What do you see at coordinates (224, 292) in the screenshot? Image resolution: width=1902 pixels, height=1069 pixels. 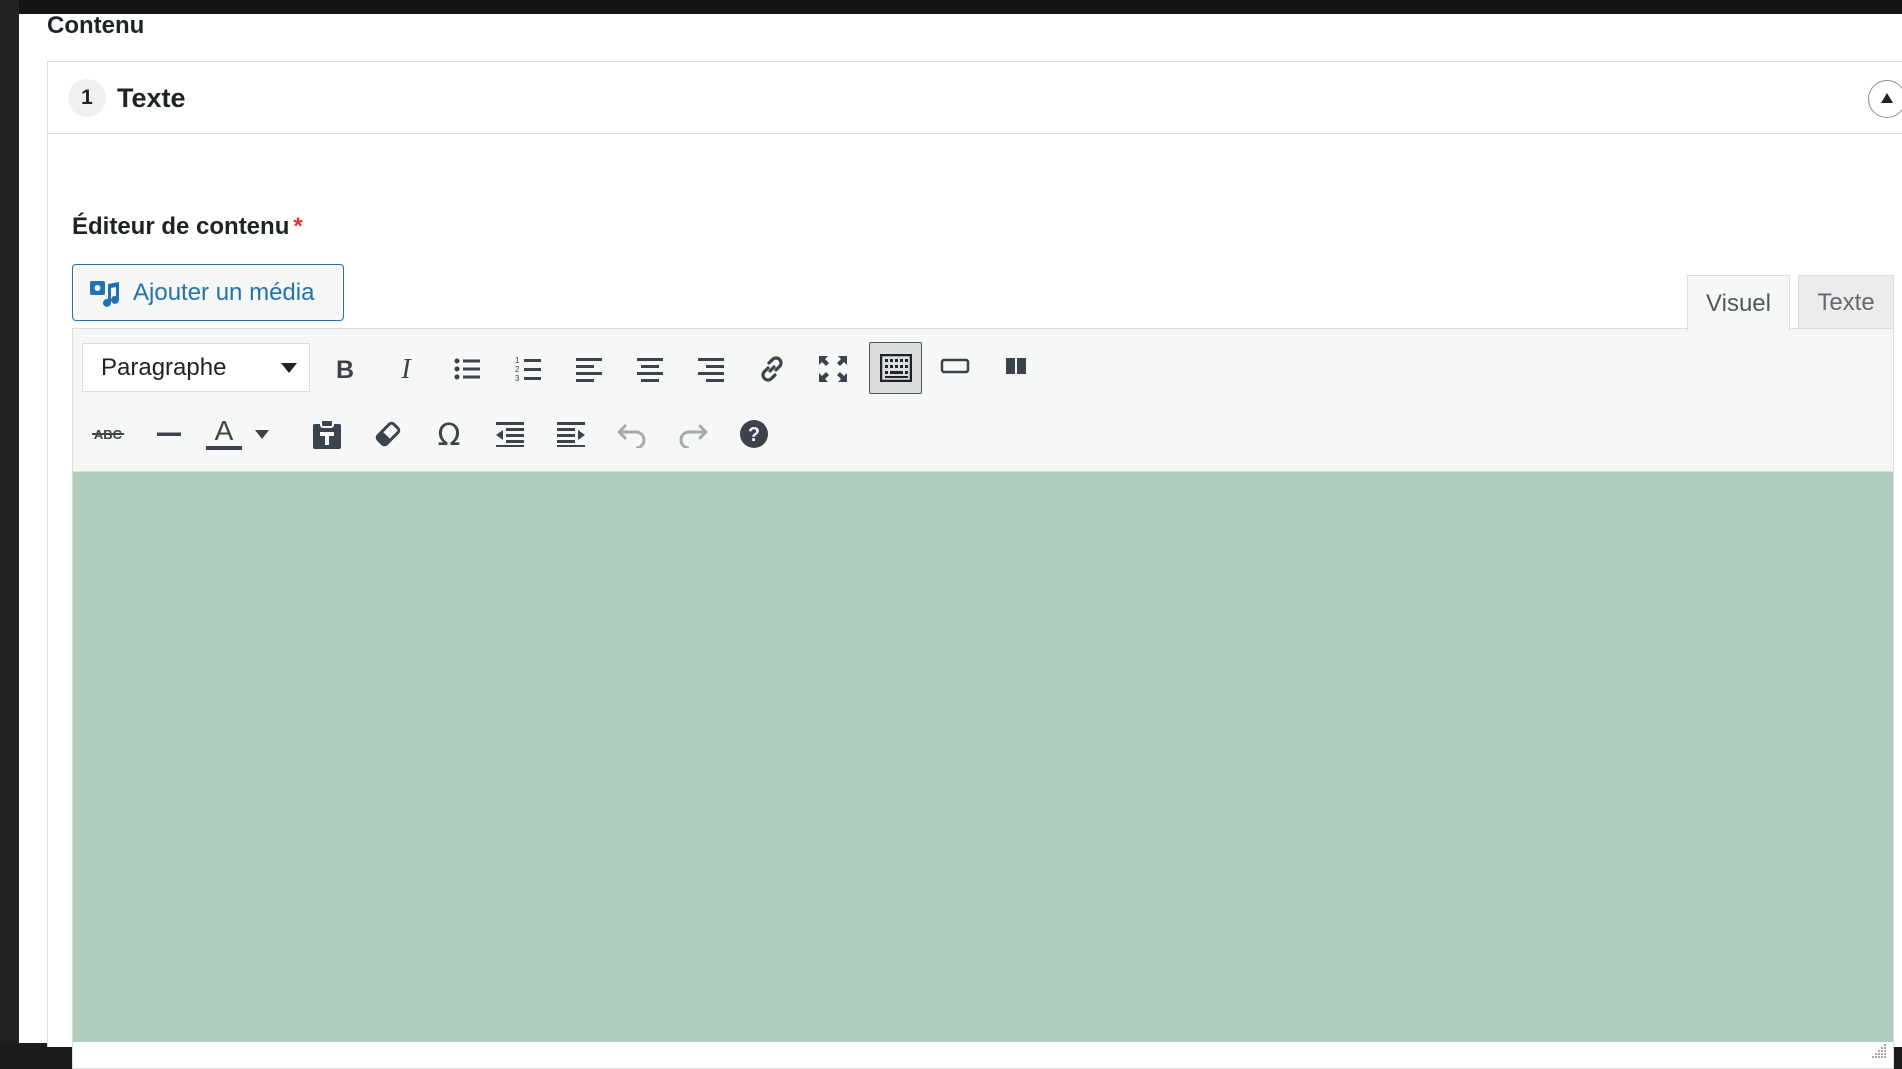 I see `add-media-label: Ajouter un média` at bounding box center [224, 292].